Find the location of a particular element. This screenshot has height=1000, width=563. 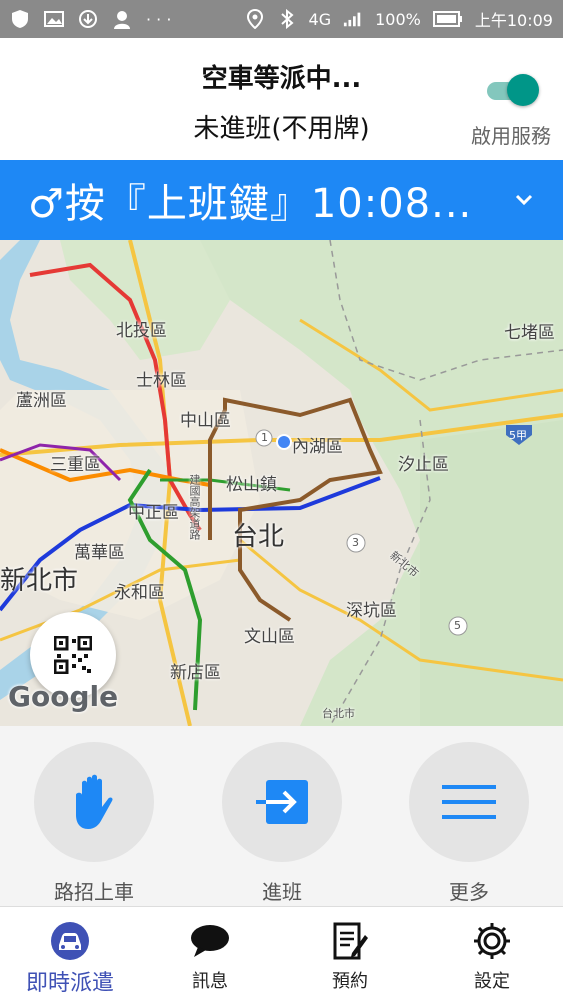

bottom-navigation: 即時派遣 訊息 預約 設定 is located at coordinates (281, 953).